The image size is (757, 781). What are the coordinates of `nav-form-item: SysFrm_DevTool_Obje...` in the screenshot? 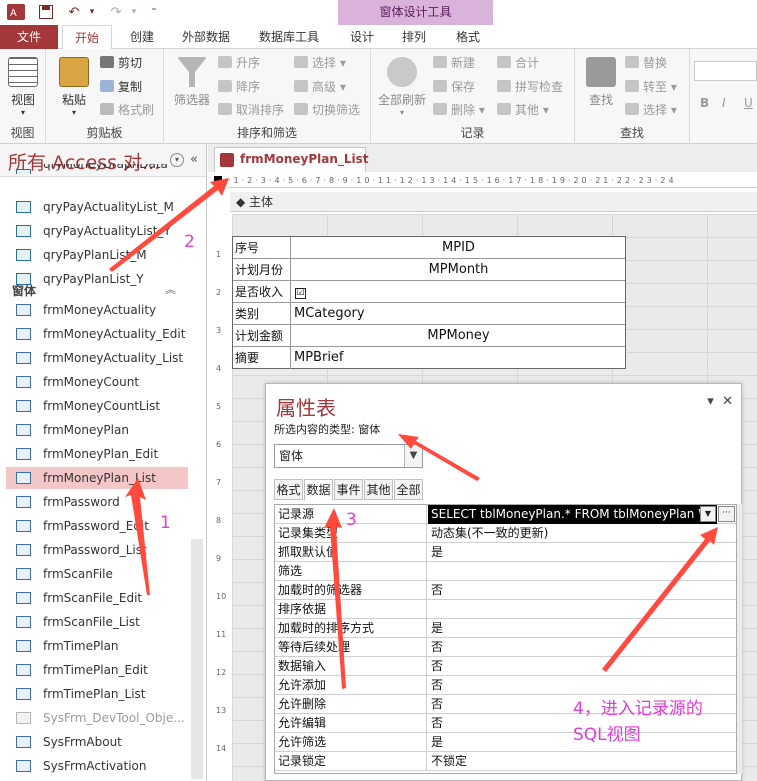 It's located at (97, 718).